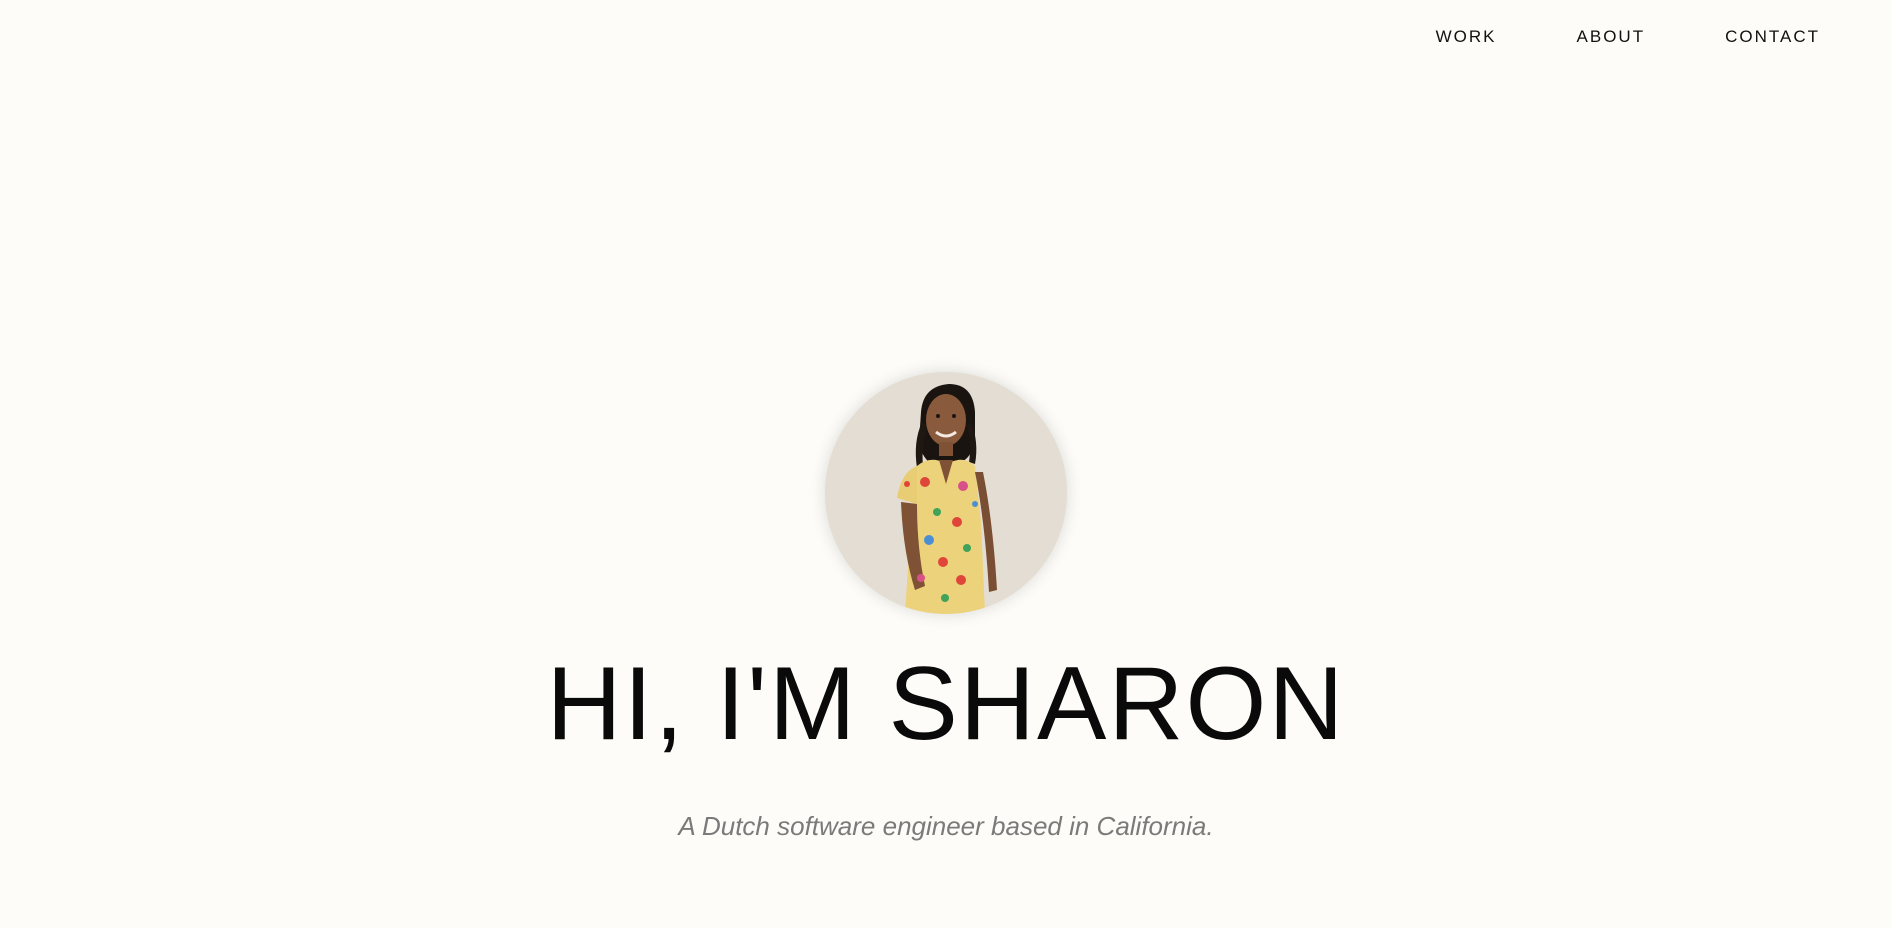 The image size is (1892, 928). I want to click on top-nav: WORK ABOUT CONTACT, so click(1588, 37).